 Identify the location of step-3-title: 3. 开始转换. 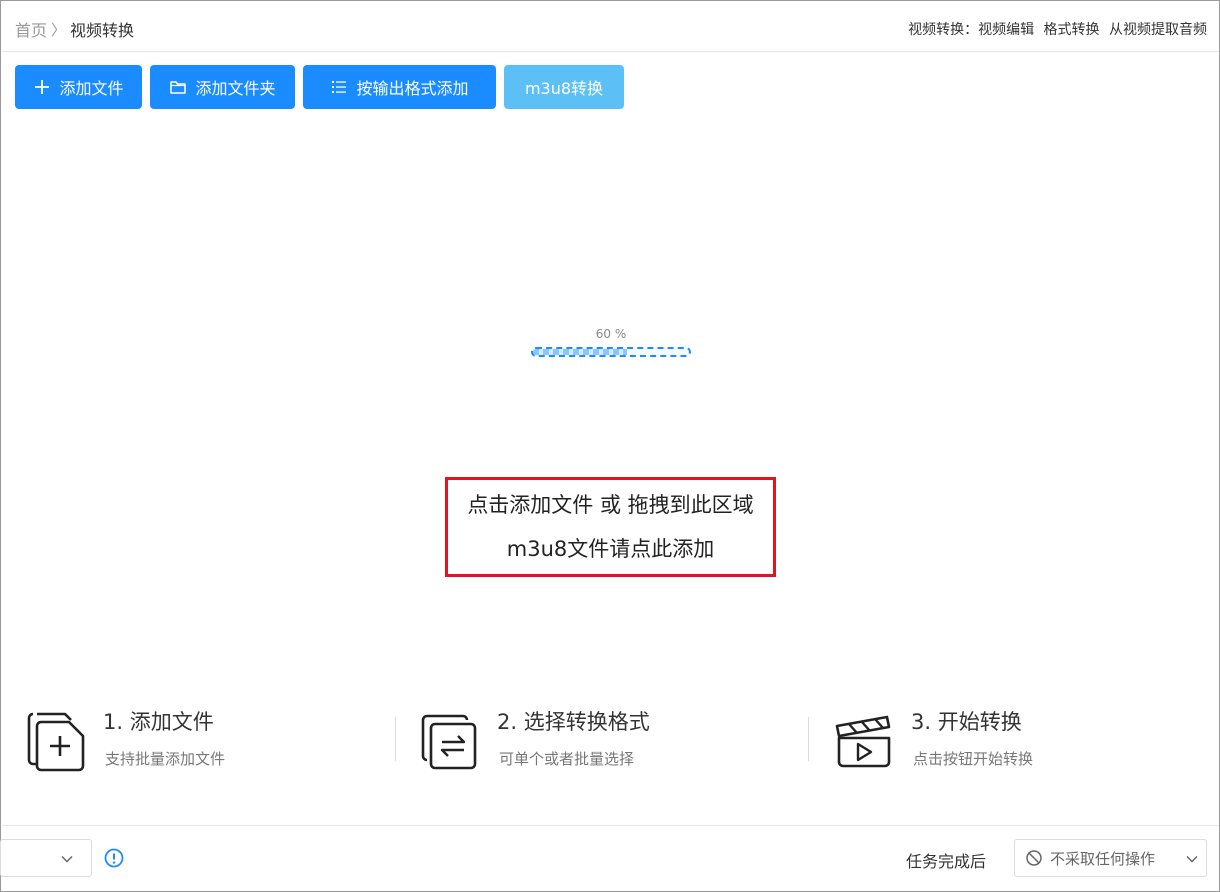
(966, 722).